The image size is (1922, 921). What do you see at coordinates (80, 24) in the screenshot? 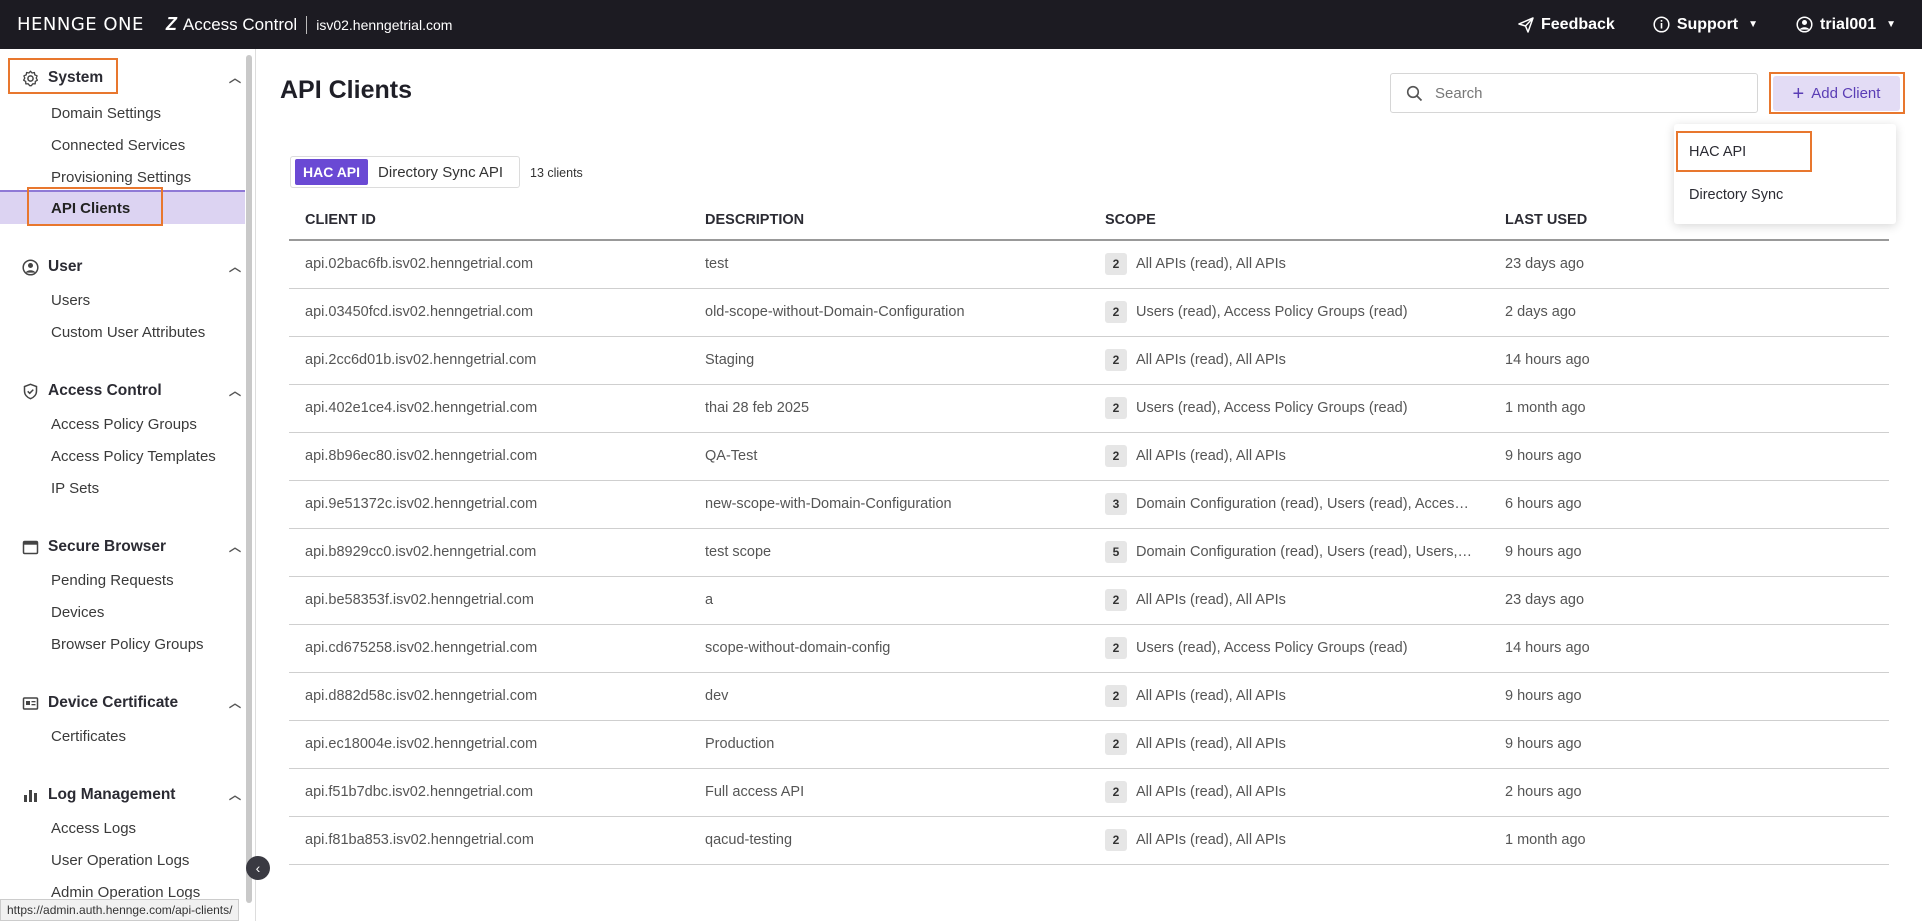
I see `henngeone-logo: HENNGE ONE` at bounding box center [80, 24].